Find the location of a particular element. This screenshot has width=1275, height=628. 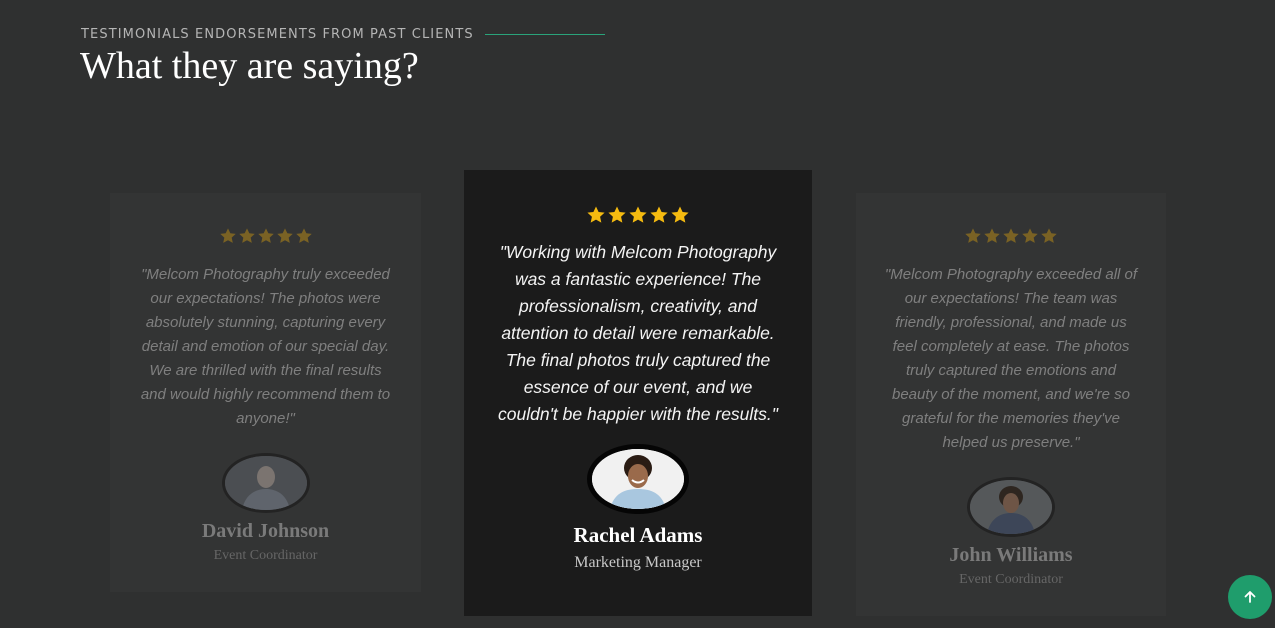

arrow-up-icon is located at coordinates (1250, 597).